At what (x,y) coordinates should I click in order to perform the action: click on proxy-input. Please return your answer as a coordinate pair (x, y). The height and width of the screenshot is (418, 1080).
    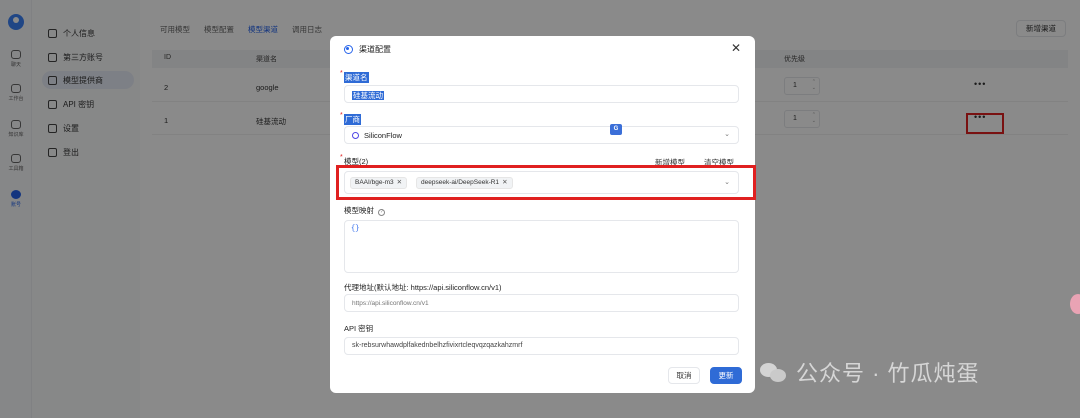
    Looking at the image, I should click on (541, 303).